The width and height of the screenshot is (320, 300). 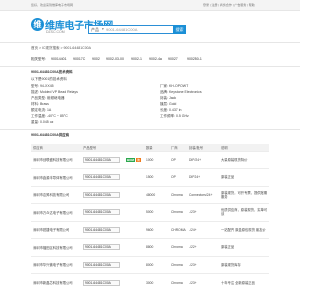 What do you see at coordinates (194, 59) in the screenshot?
I see `related-item: 900250-1` at bounding box center [194, 59].